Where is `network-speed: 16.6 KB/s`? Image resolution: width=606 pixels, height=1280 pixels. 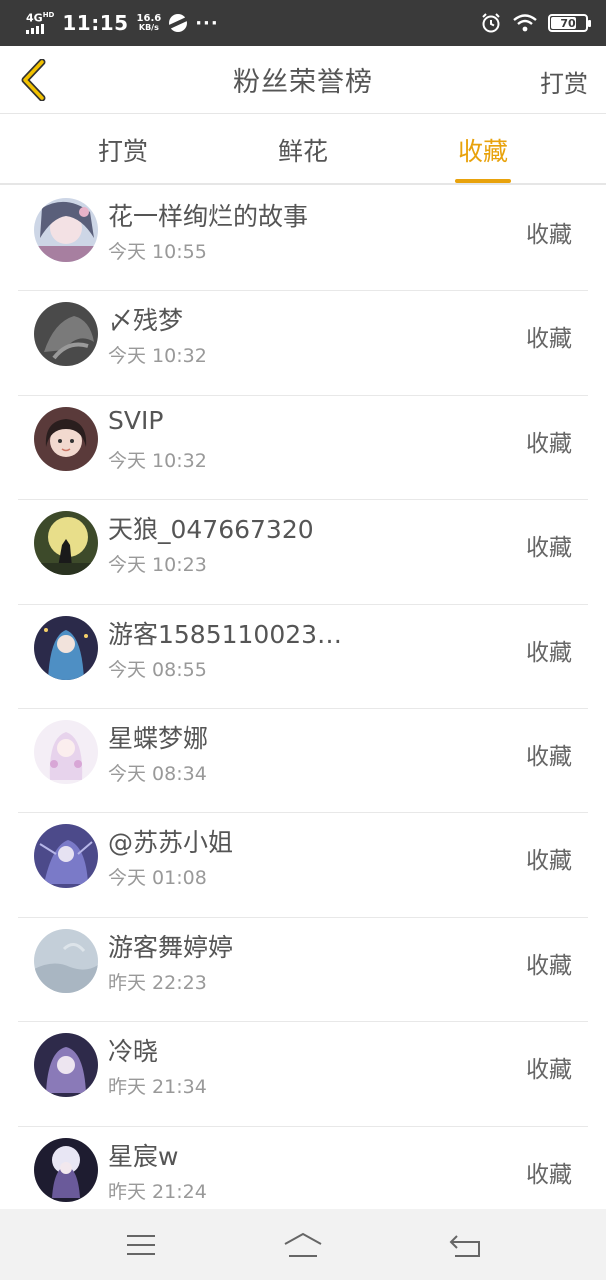 network-speed: 16.6 KB/s is located at coordinates (149, 22).